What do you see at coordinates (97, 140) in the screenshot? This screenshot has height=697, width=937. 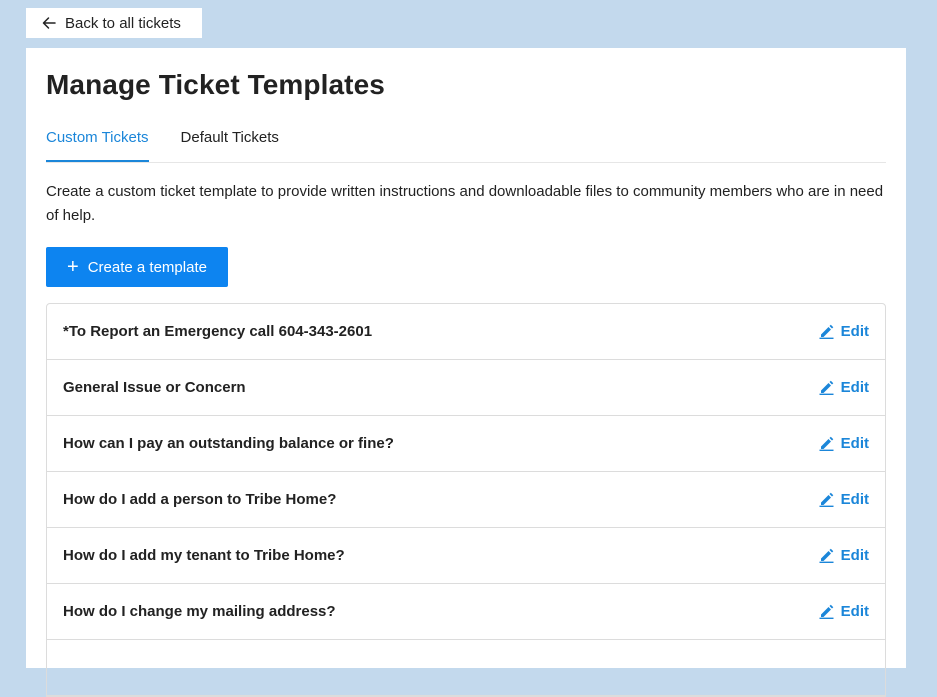 I see `tab-custom-tickets: Custom Tickets` at bounding box center [97, 140].